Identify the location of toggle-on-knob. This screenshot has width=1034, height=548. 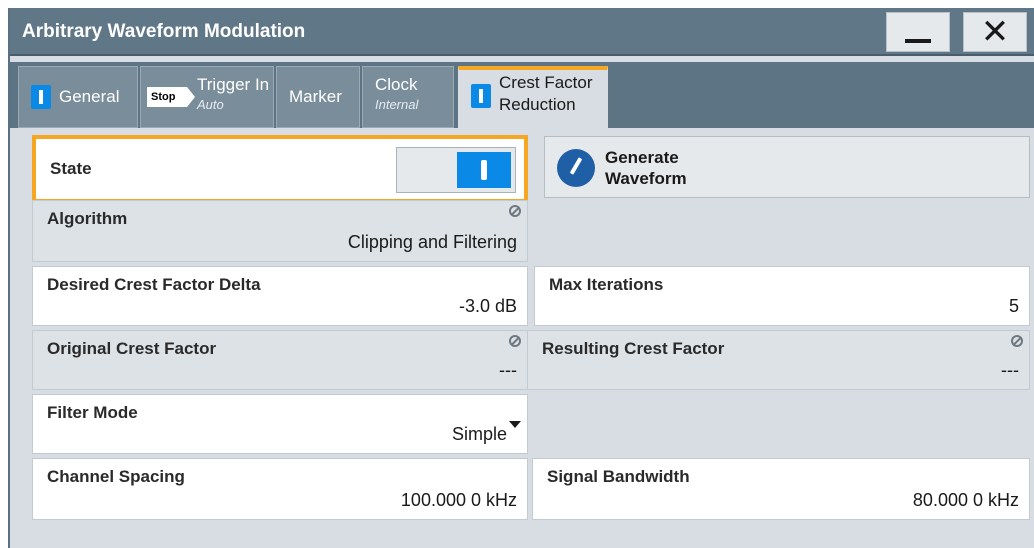
(484, 170).